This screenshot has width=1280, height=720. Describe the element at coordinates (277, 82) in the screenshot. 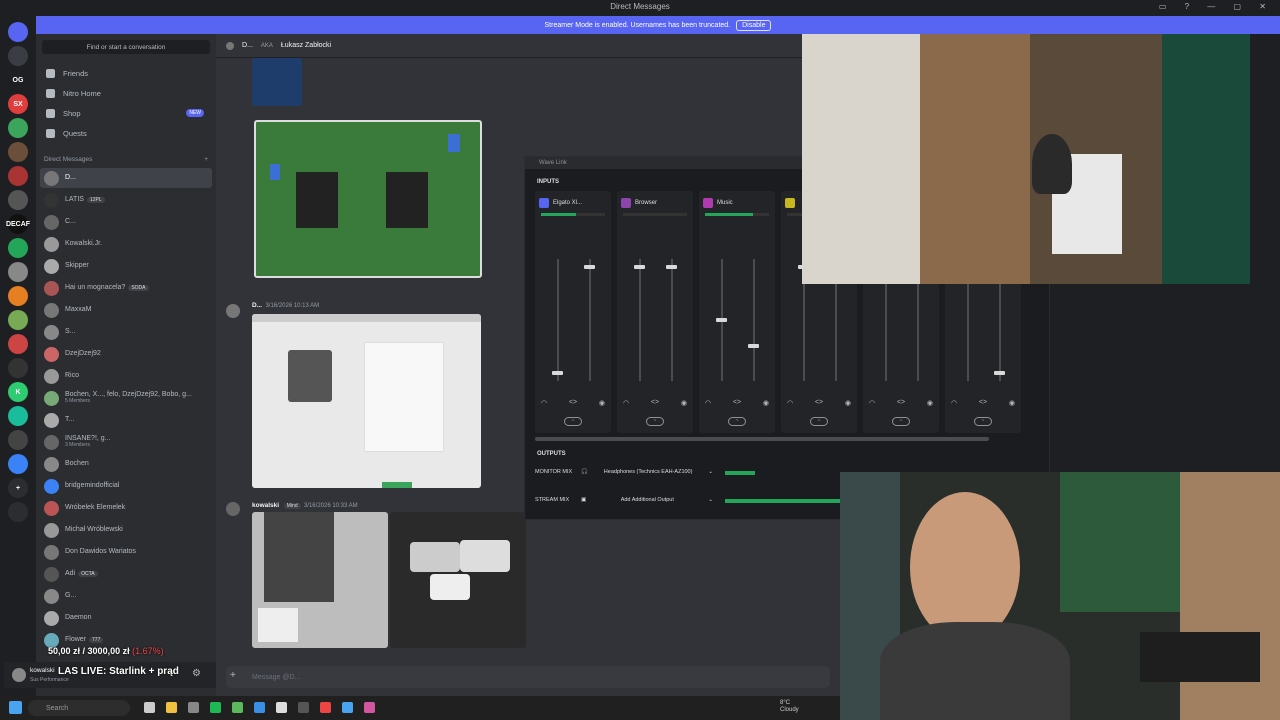

I see `attachment-image-code` at that location.